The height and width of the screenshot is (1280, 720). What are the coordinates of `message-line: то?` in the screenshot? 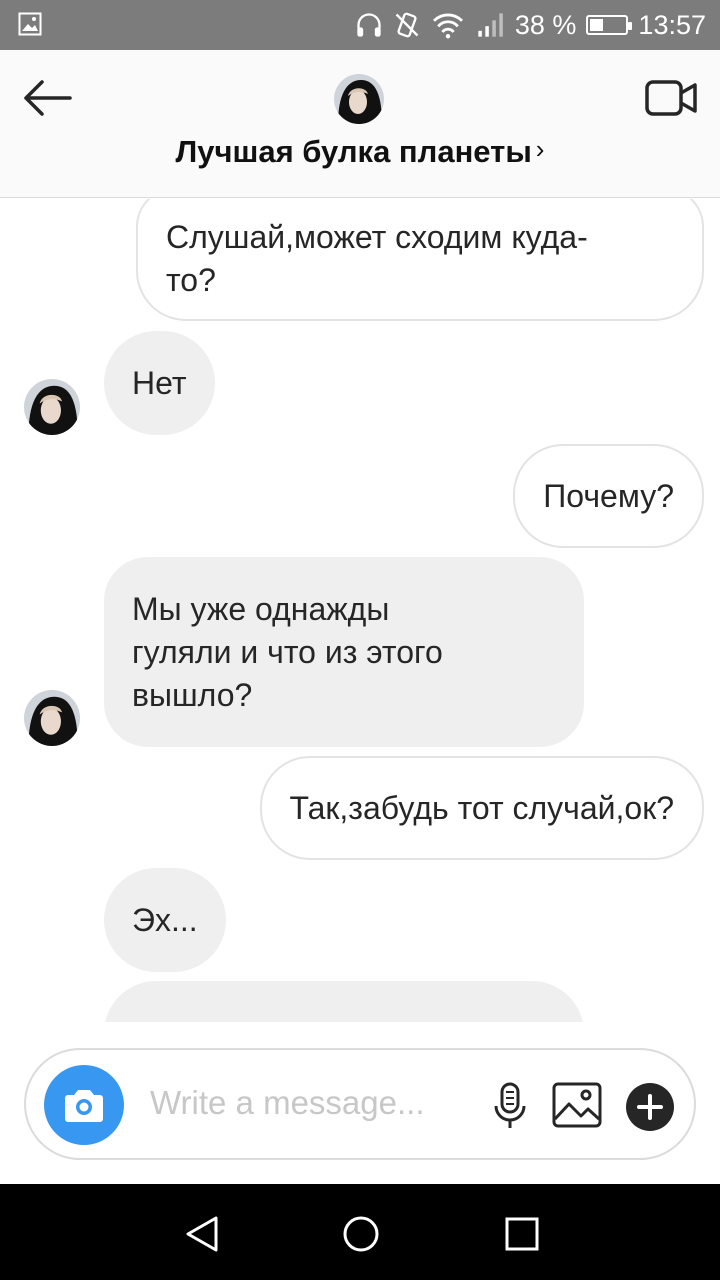 It's located at (191, 280).